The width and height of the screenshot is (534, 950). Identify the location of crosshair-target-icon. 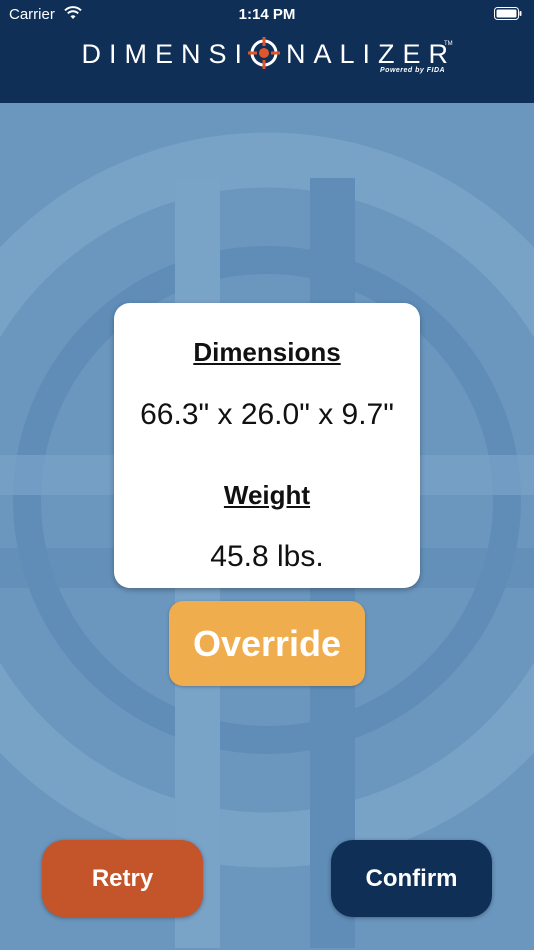
(264, 53).